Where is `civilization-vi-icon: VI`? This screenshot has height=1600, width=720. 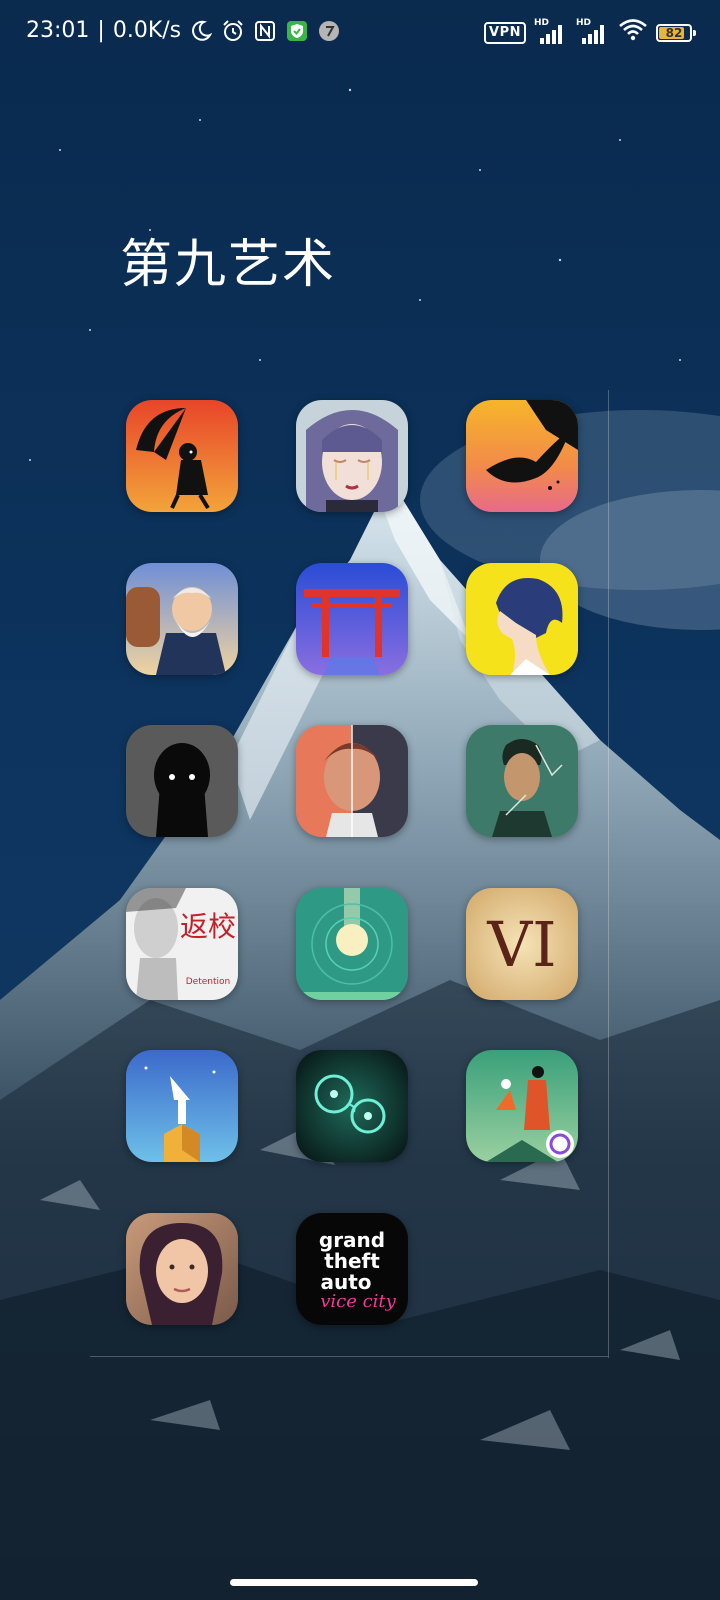 civilization-vi-icon: VI is located at coordinates (522, 944).